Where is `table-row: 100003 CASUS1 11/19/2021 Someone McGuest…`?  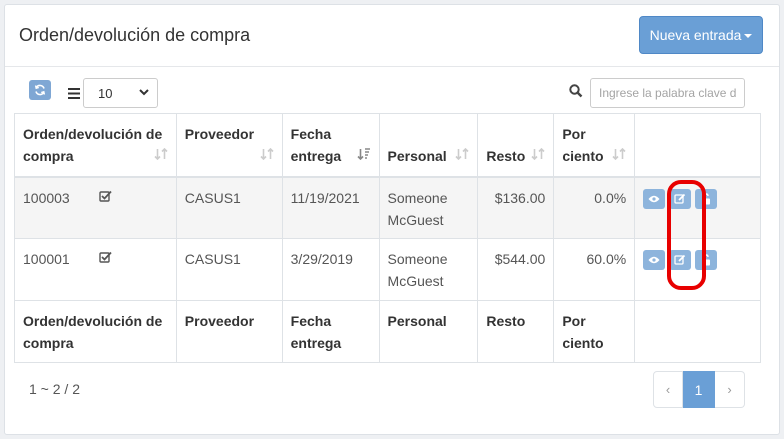
table-row: 100003 CASUS1 11/19/2021 Someone McGuest… is located at coordinates (387, 207).